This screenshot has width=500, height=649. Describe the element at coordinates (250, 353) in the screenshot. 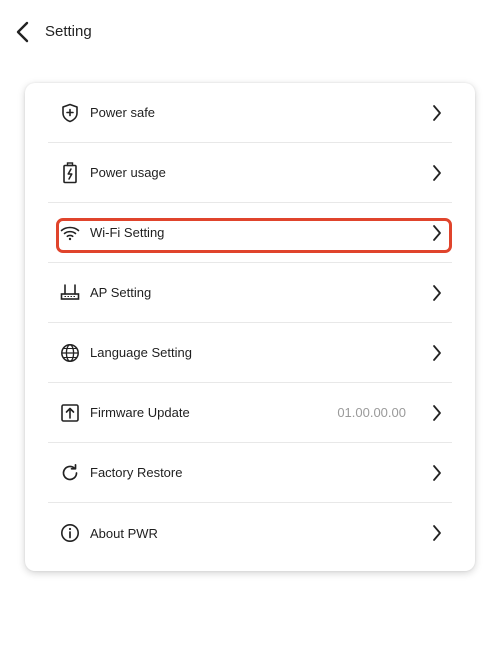

I see `setting-item-language: Language Setting` at that location.